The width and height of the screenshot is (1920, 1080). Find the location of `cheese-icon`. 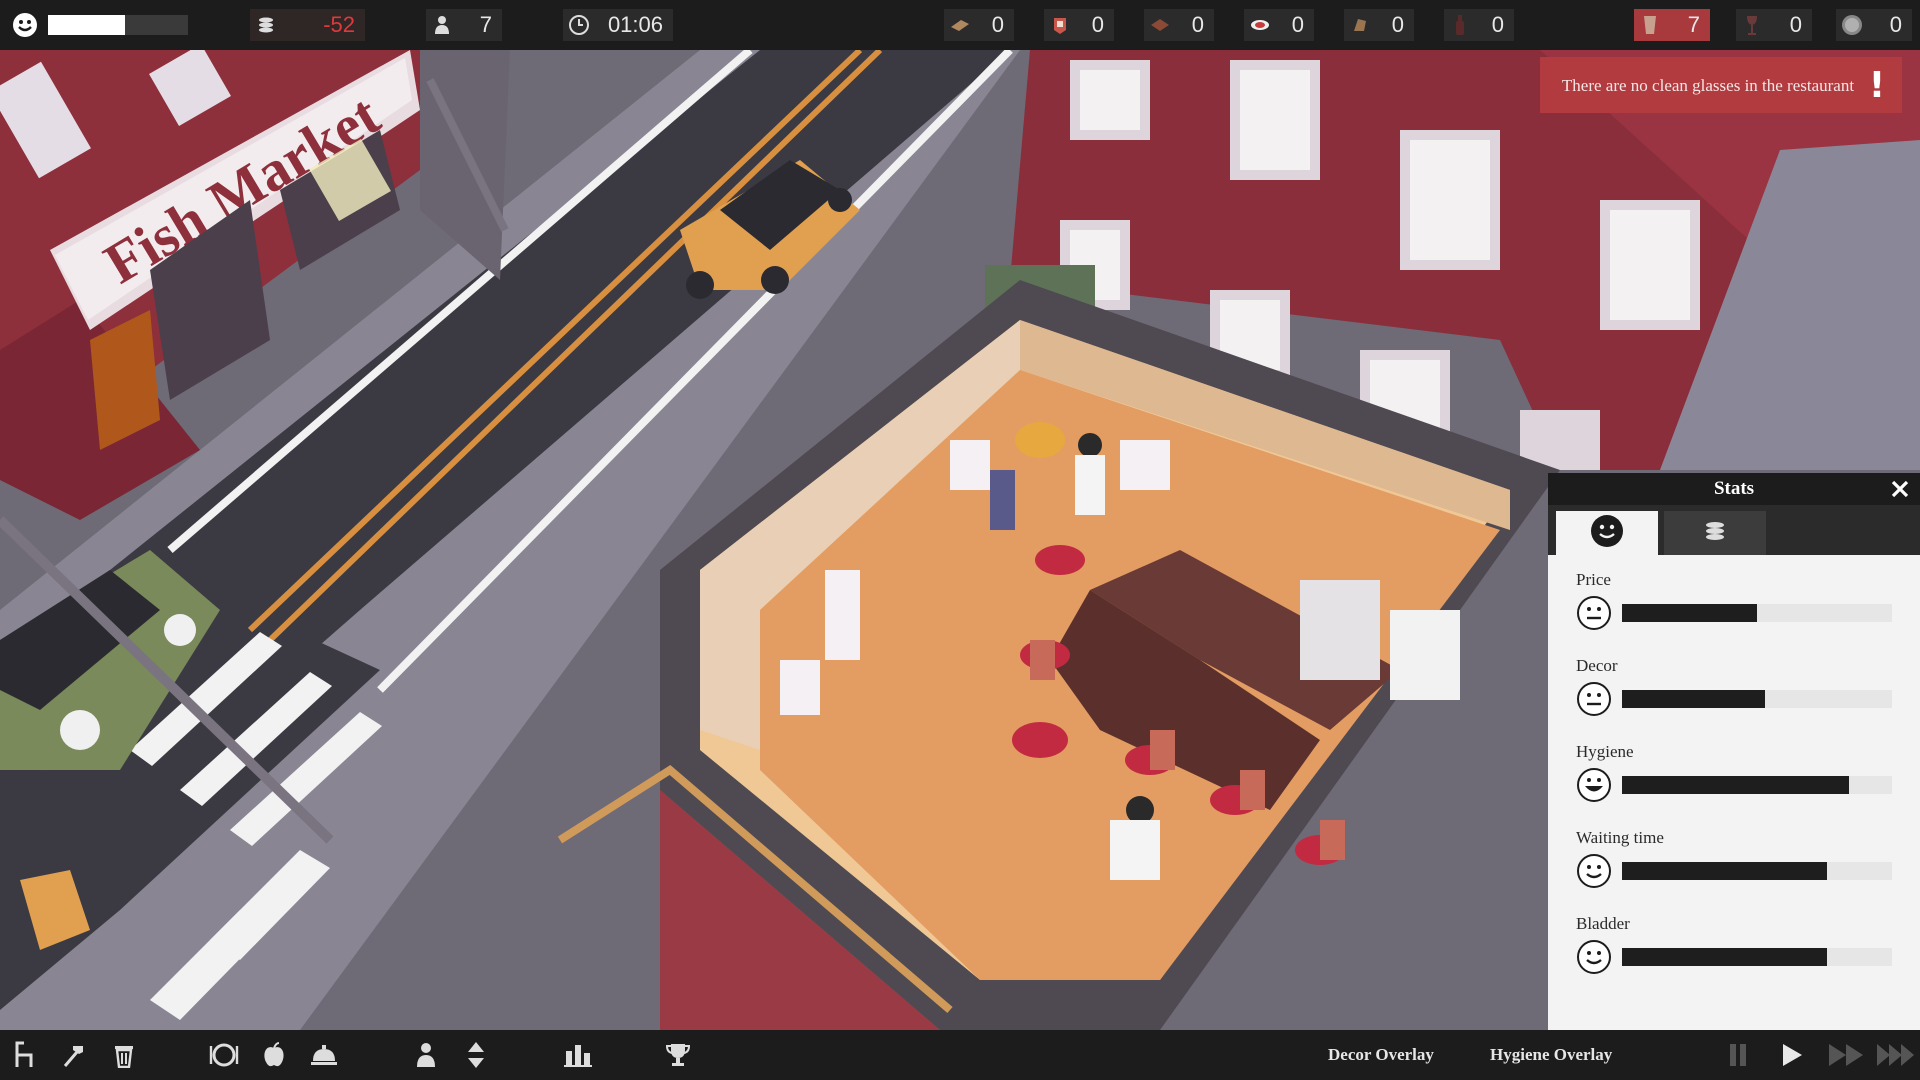

cheese-icon is located at coordinates (1060, 25).